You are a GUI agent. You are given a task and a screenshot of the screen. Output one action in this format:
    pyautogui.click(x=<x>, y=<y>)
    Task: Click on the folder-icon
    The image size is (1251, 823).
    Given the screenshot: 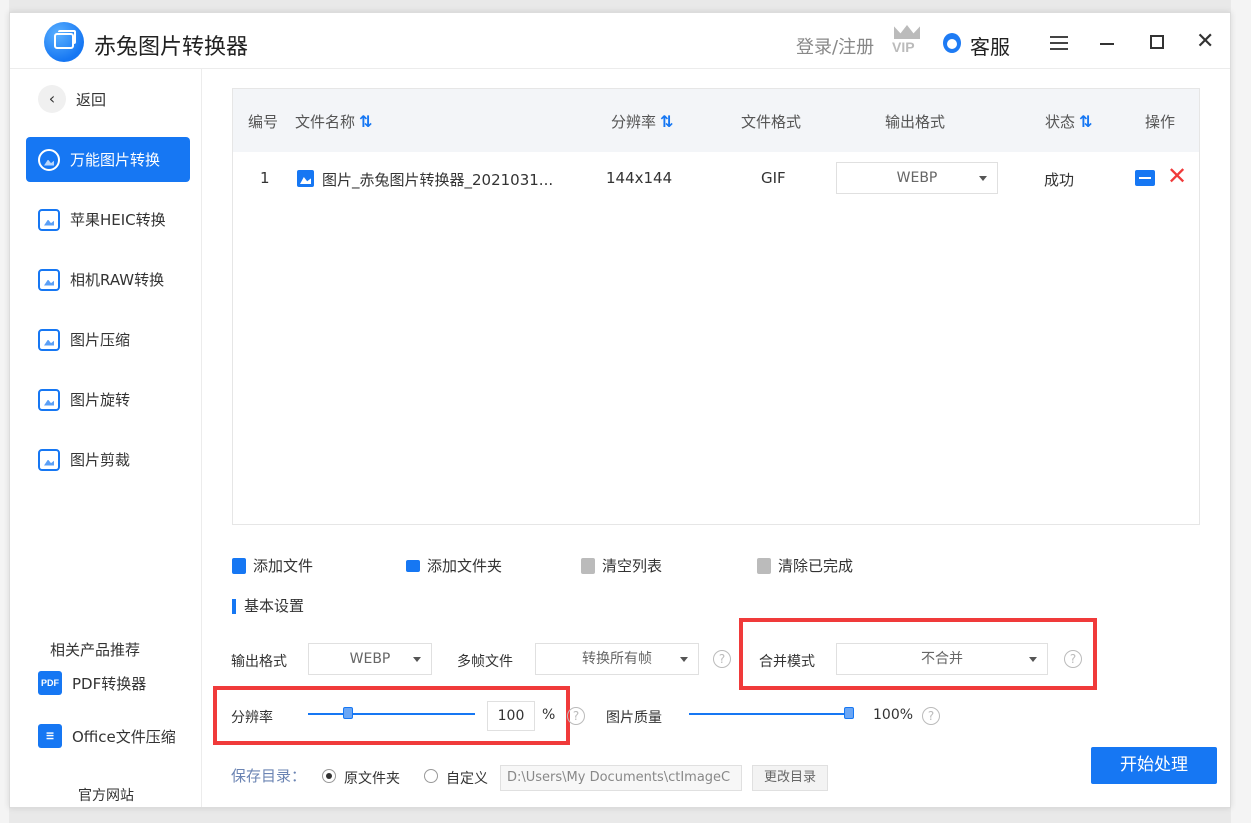 What is the action you would take?
    pyautogui.click(x=413, y=565)
    